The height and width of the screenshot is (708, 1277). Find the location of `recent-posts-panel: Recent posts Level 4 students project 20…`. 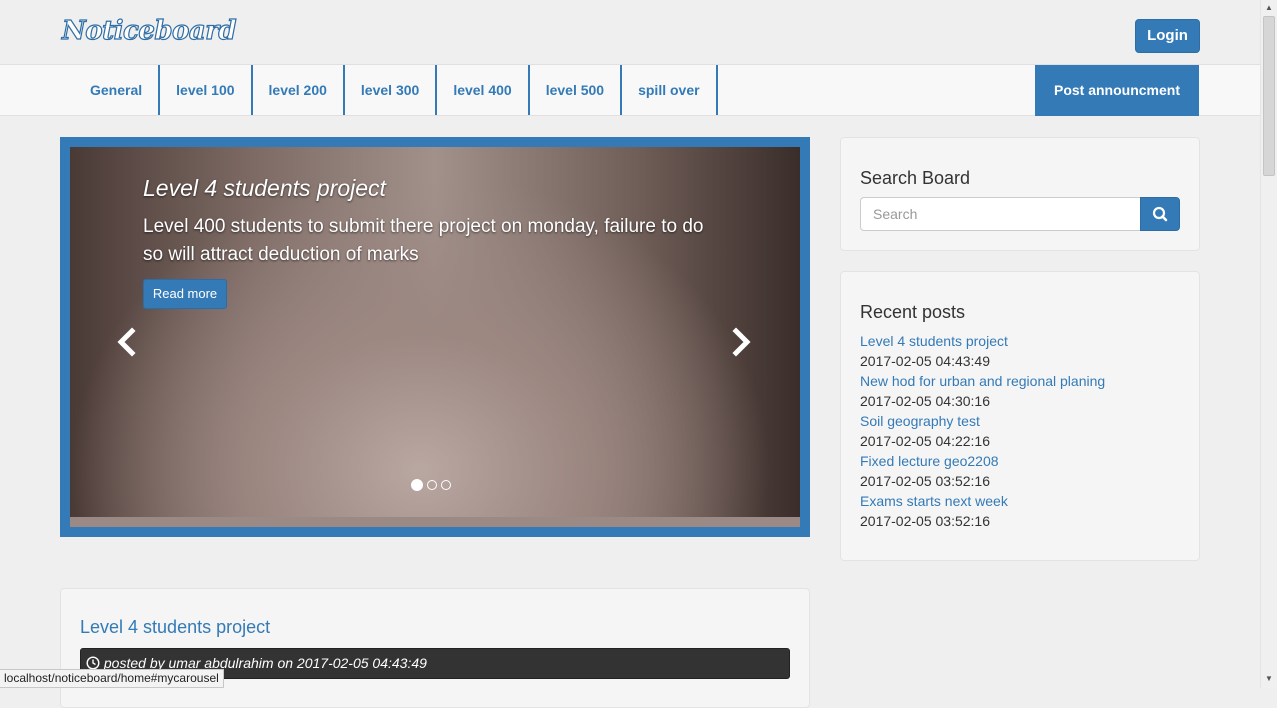

recent-posts-panel: Recent posts Level 4 students project 20… is located at coordinates (1020, 416).